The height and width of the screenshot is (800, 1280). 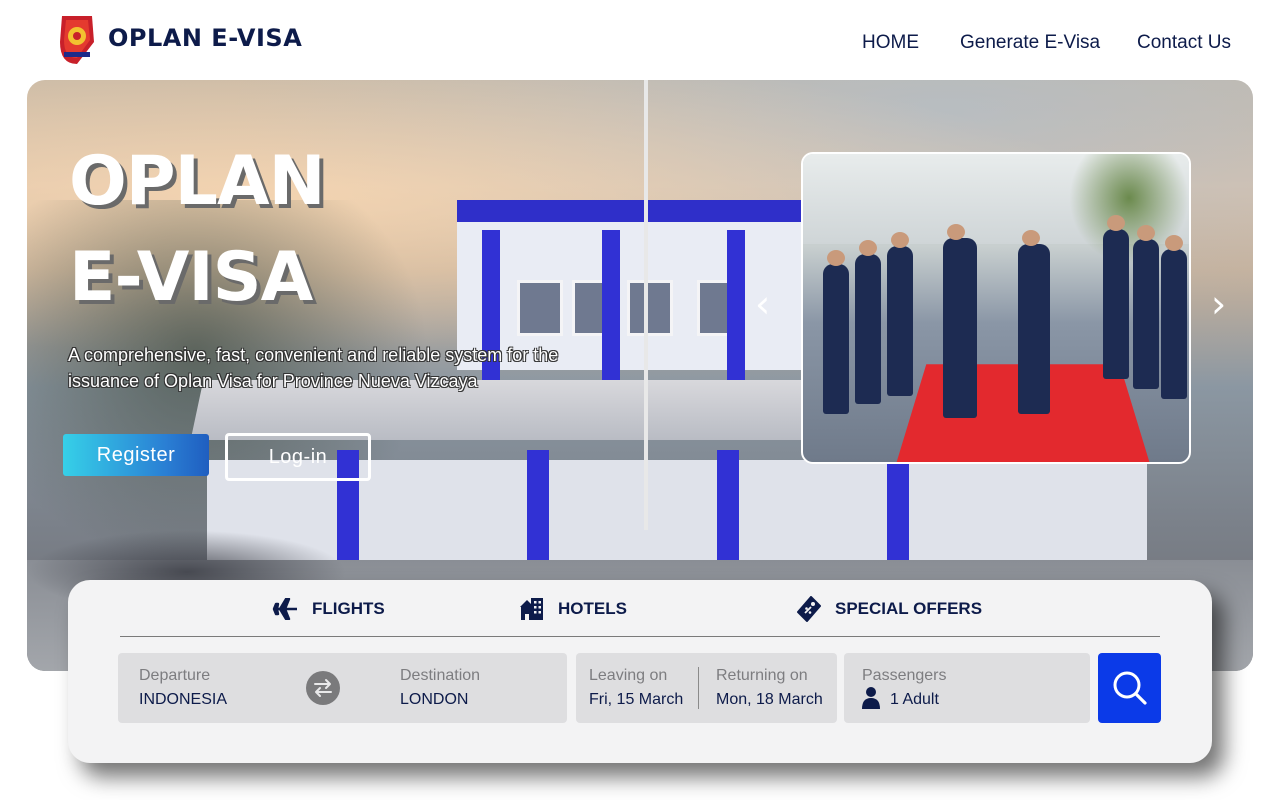 What do you see at coordinates (809, 609) in the screenshot?
I see `tag-icon` at bounding box center [809, 609].